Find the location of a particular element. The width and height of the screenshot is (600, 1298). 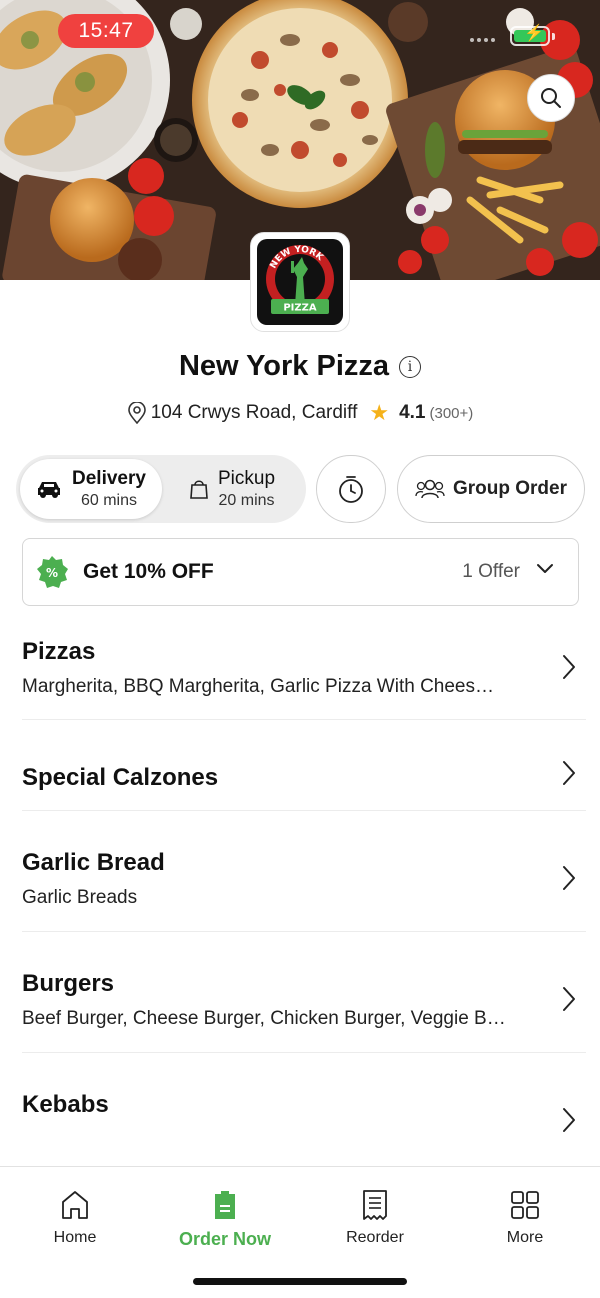

car-icon is located at coordinates (49, 490).